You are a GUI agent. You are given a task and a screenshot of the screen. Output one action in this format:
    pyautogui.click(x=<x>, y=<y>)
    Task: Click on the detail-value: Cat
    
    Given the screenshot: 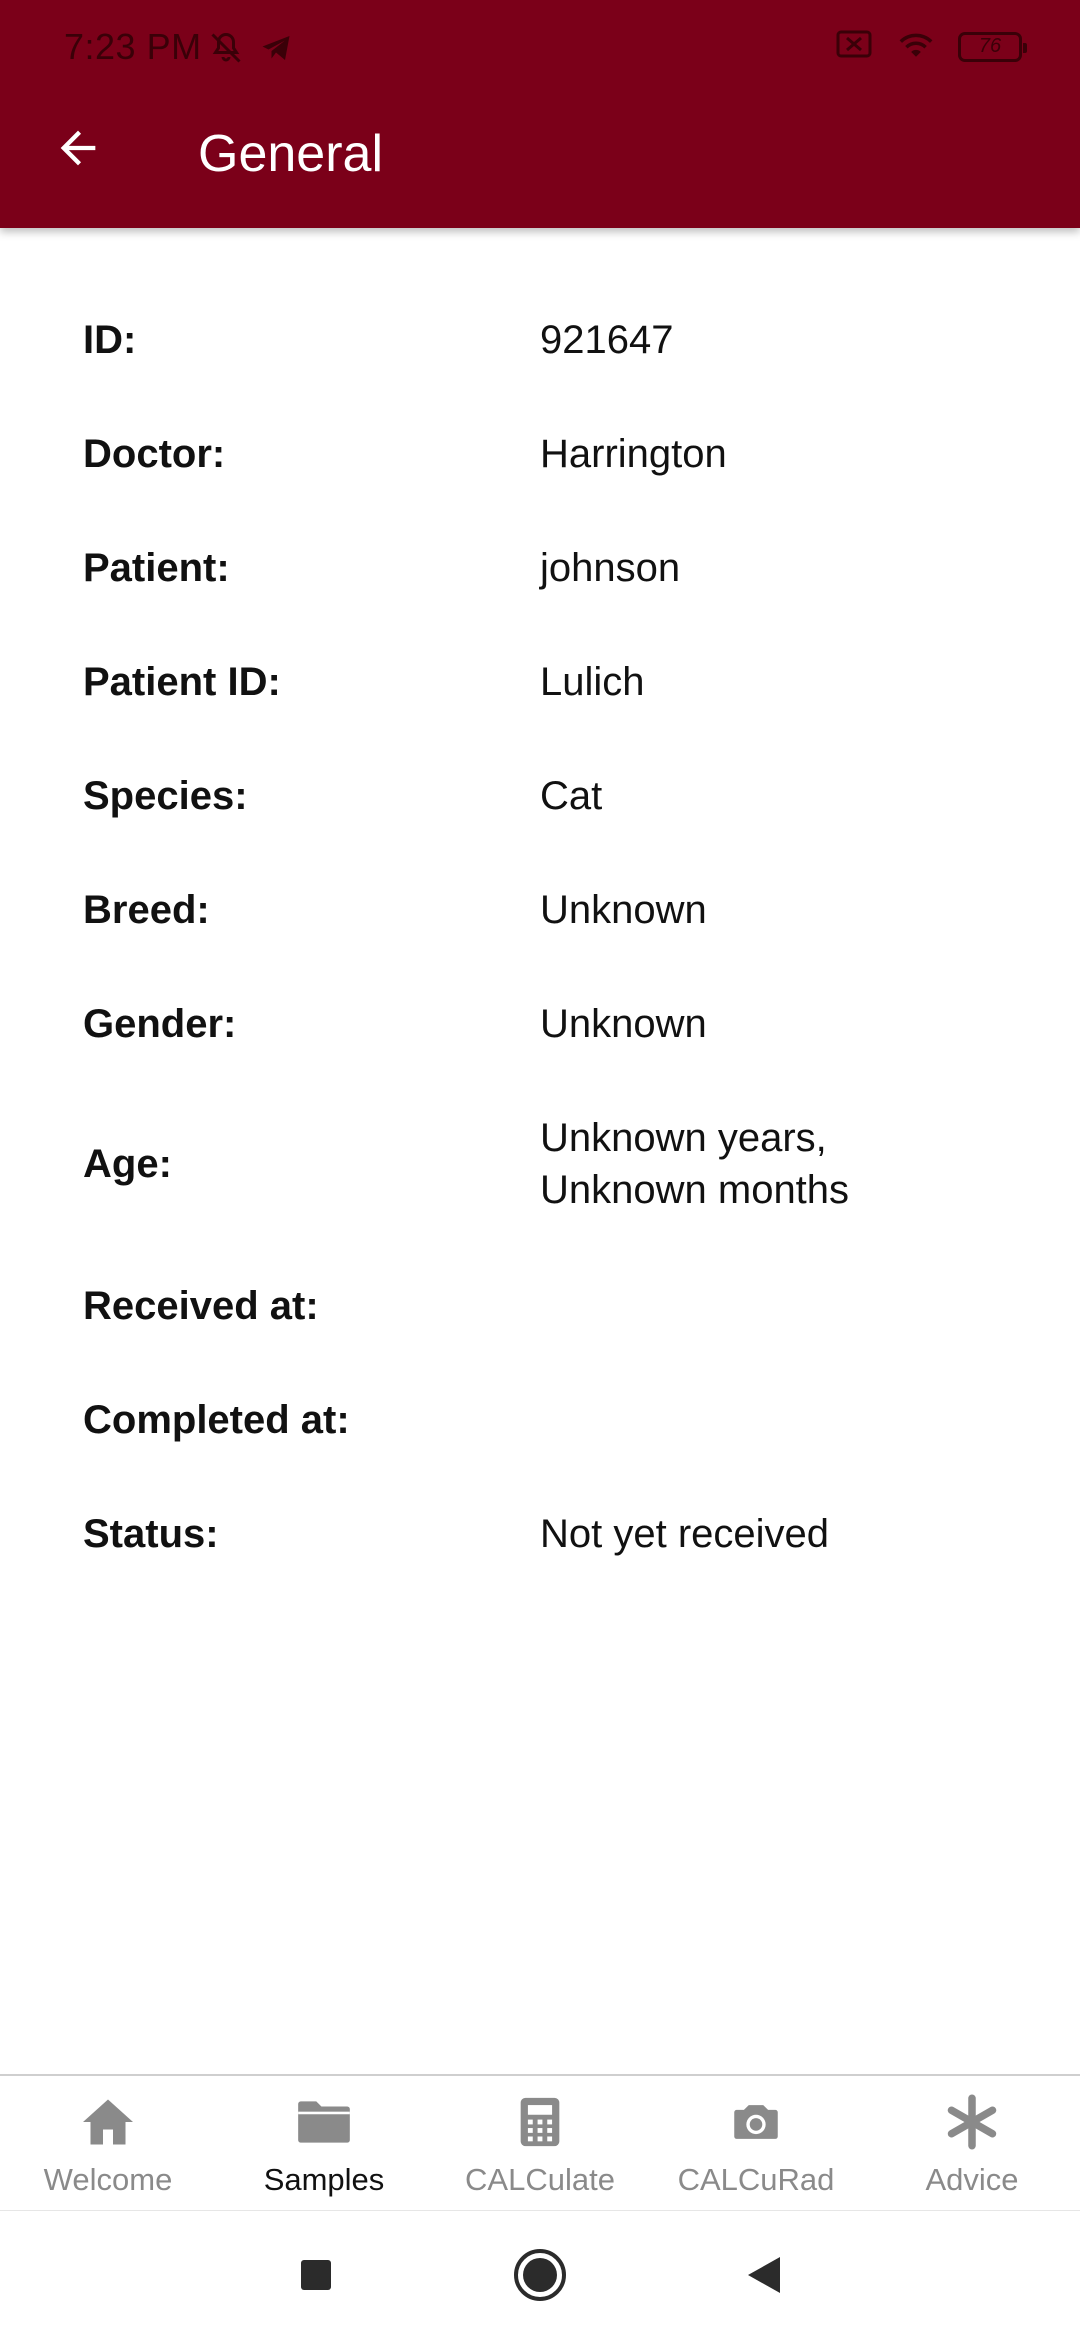 What is the action you would take?
    pyautogui.click(x=571, y=796)
    